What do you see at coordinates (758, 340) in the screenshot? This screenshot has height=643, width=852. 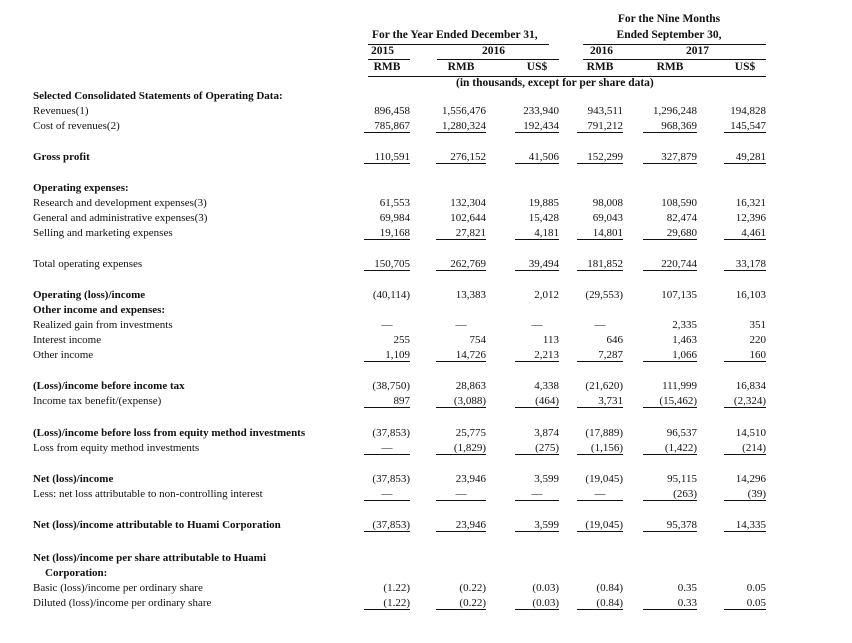 I see `table-cell: 220` at bounding box center [758, 340].